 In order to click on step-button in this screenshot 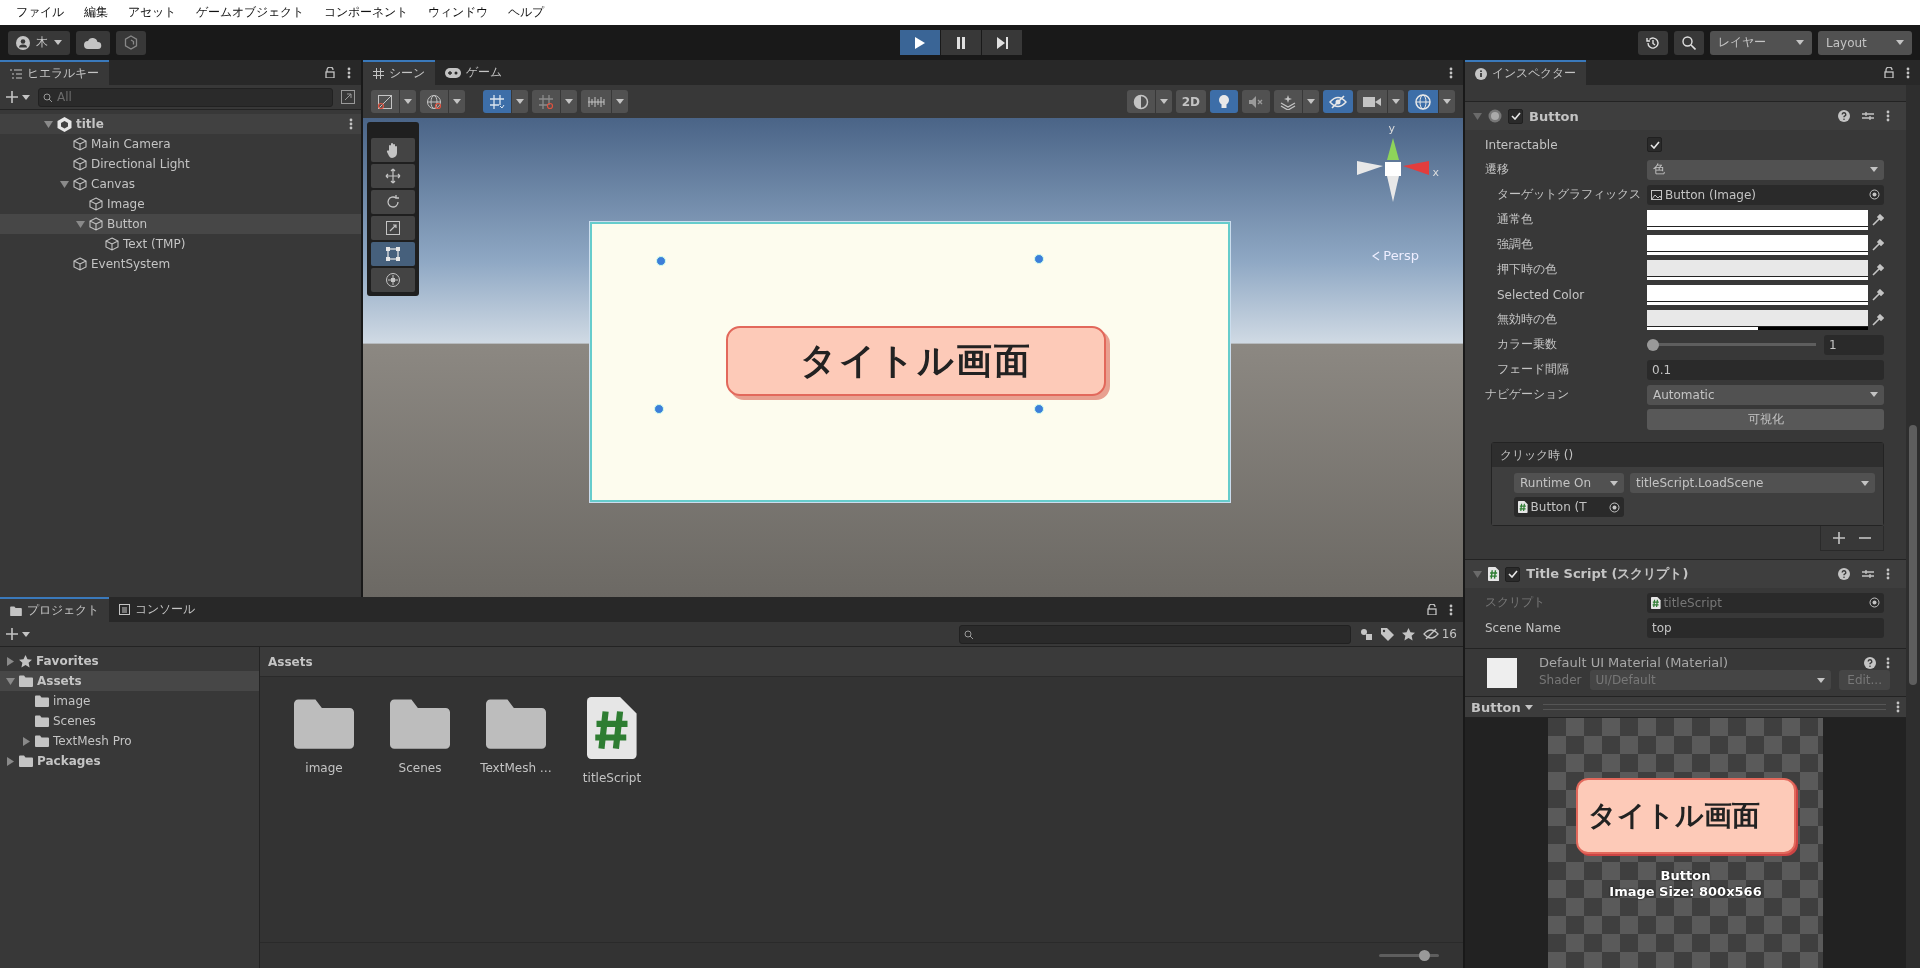, I will do `click(1002, 42)`.